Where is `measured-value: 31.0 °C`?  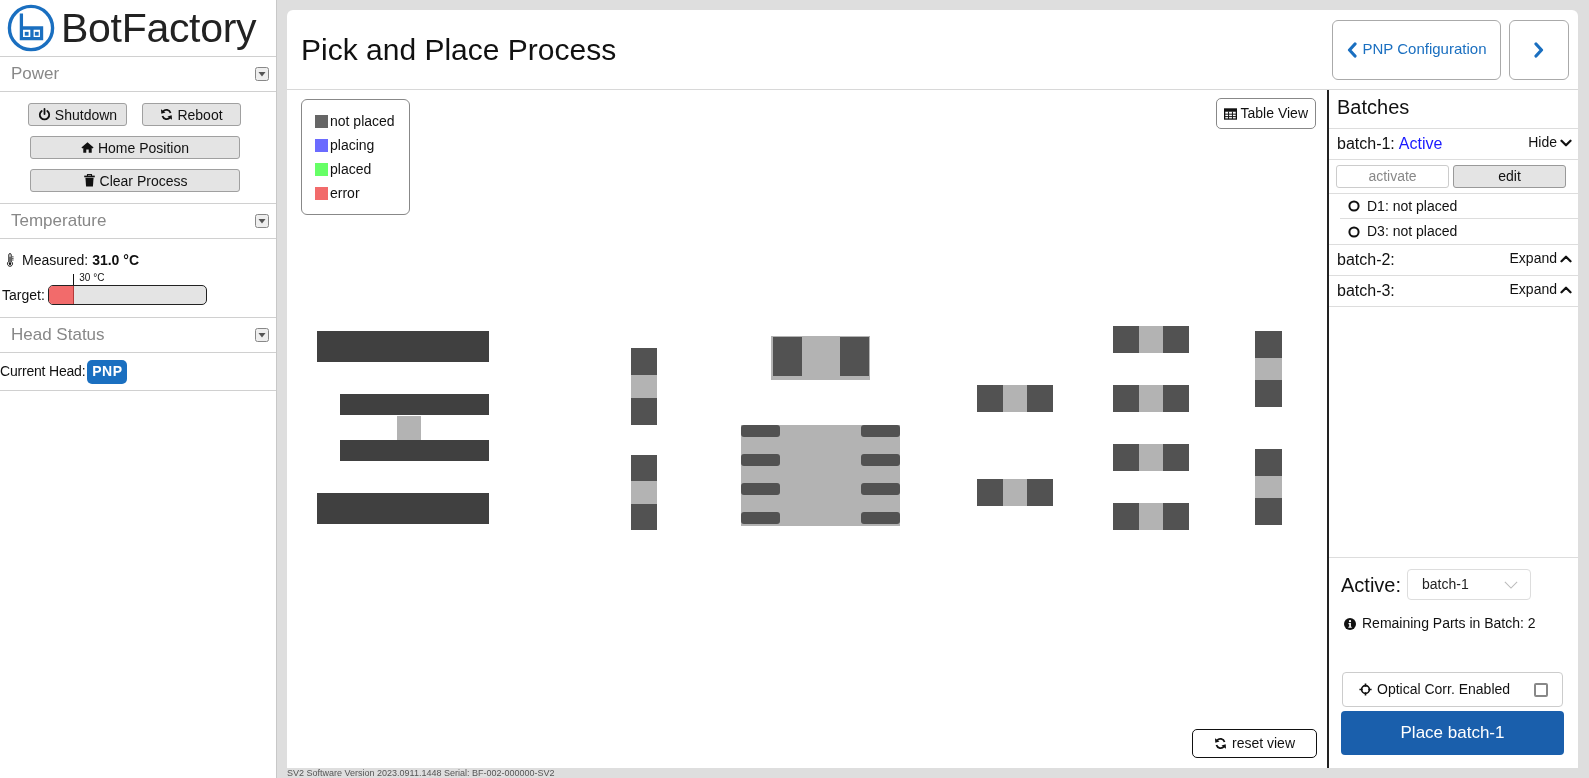
measured-value: 31.0 °C is located at coordinates (115, 260).